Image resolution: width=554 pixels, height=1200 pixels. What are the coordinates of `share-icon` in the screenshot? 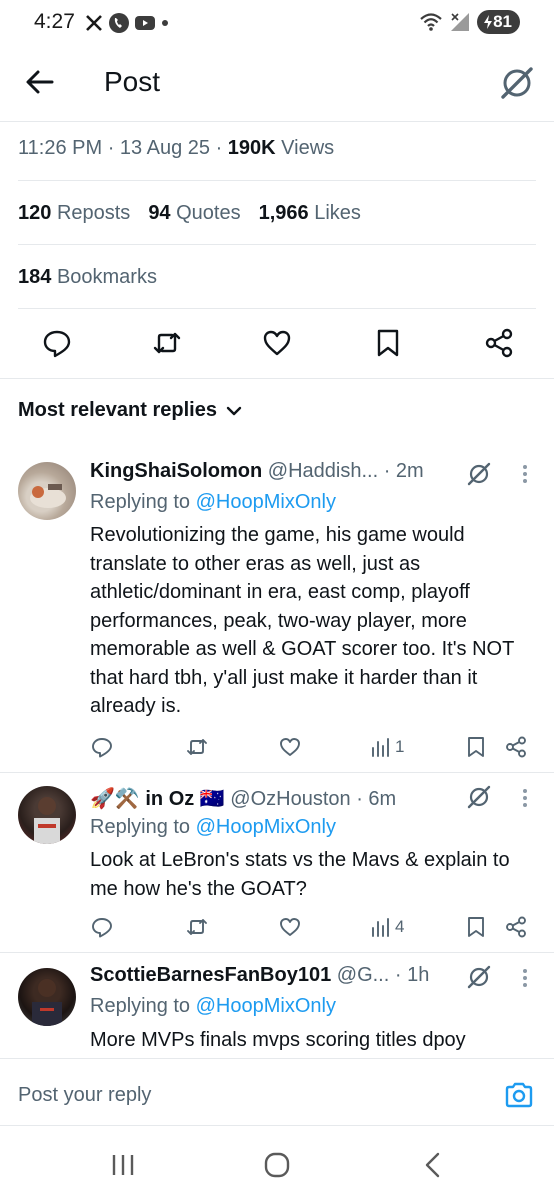 It's located at (516, 927).